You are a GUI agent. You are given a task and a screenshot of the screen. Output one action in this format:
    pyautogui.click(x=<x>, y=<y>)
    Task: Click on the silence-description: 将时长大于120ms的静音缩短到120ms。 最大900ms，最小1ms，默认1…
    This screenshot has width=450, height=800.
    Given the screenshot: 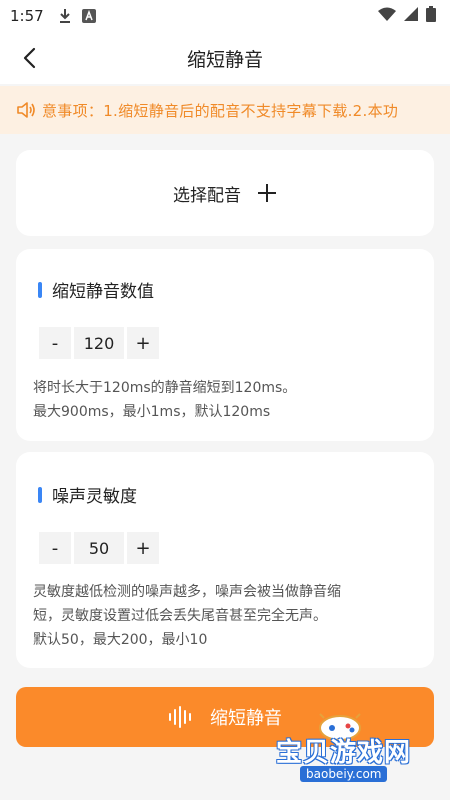 What is the action you would take?
    pyautogui.click(x=225, y=400)
    